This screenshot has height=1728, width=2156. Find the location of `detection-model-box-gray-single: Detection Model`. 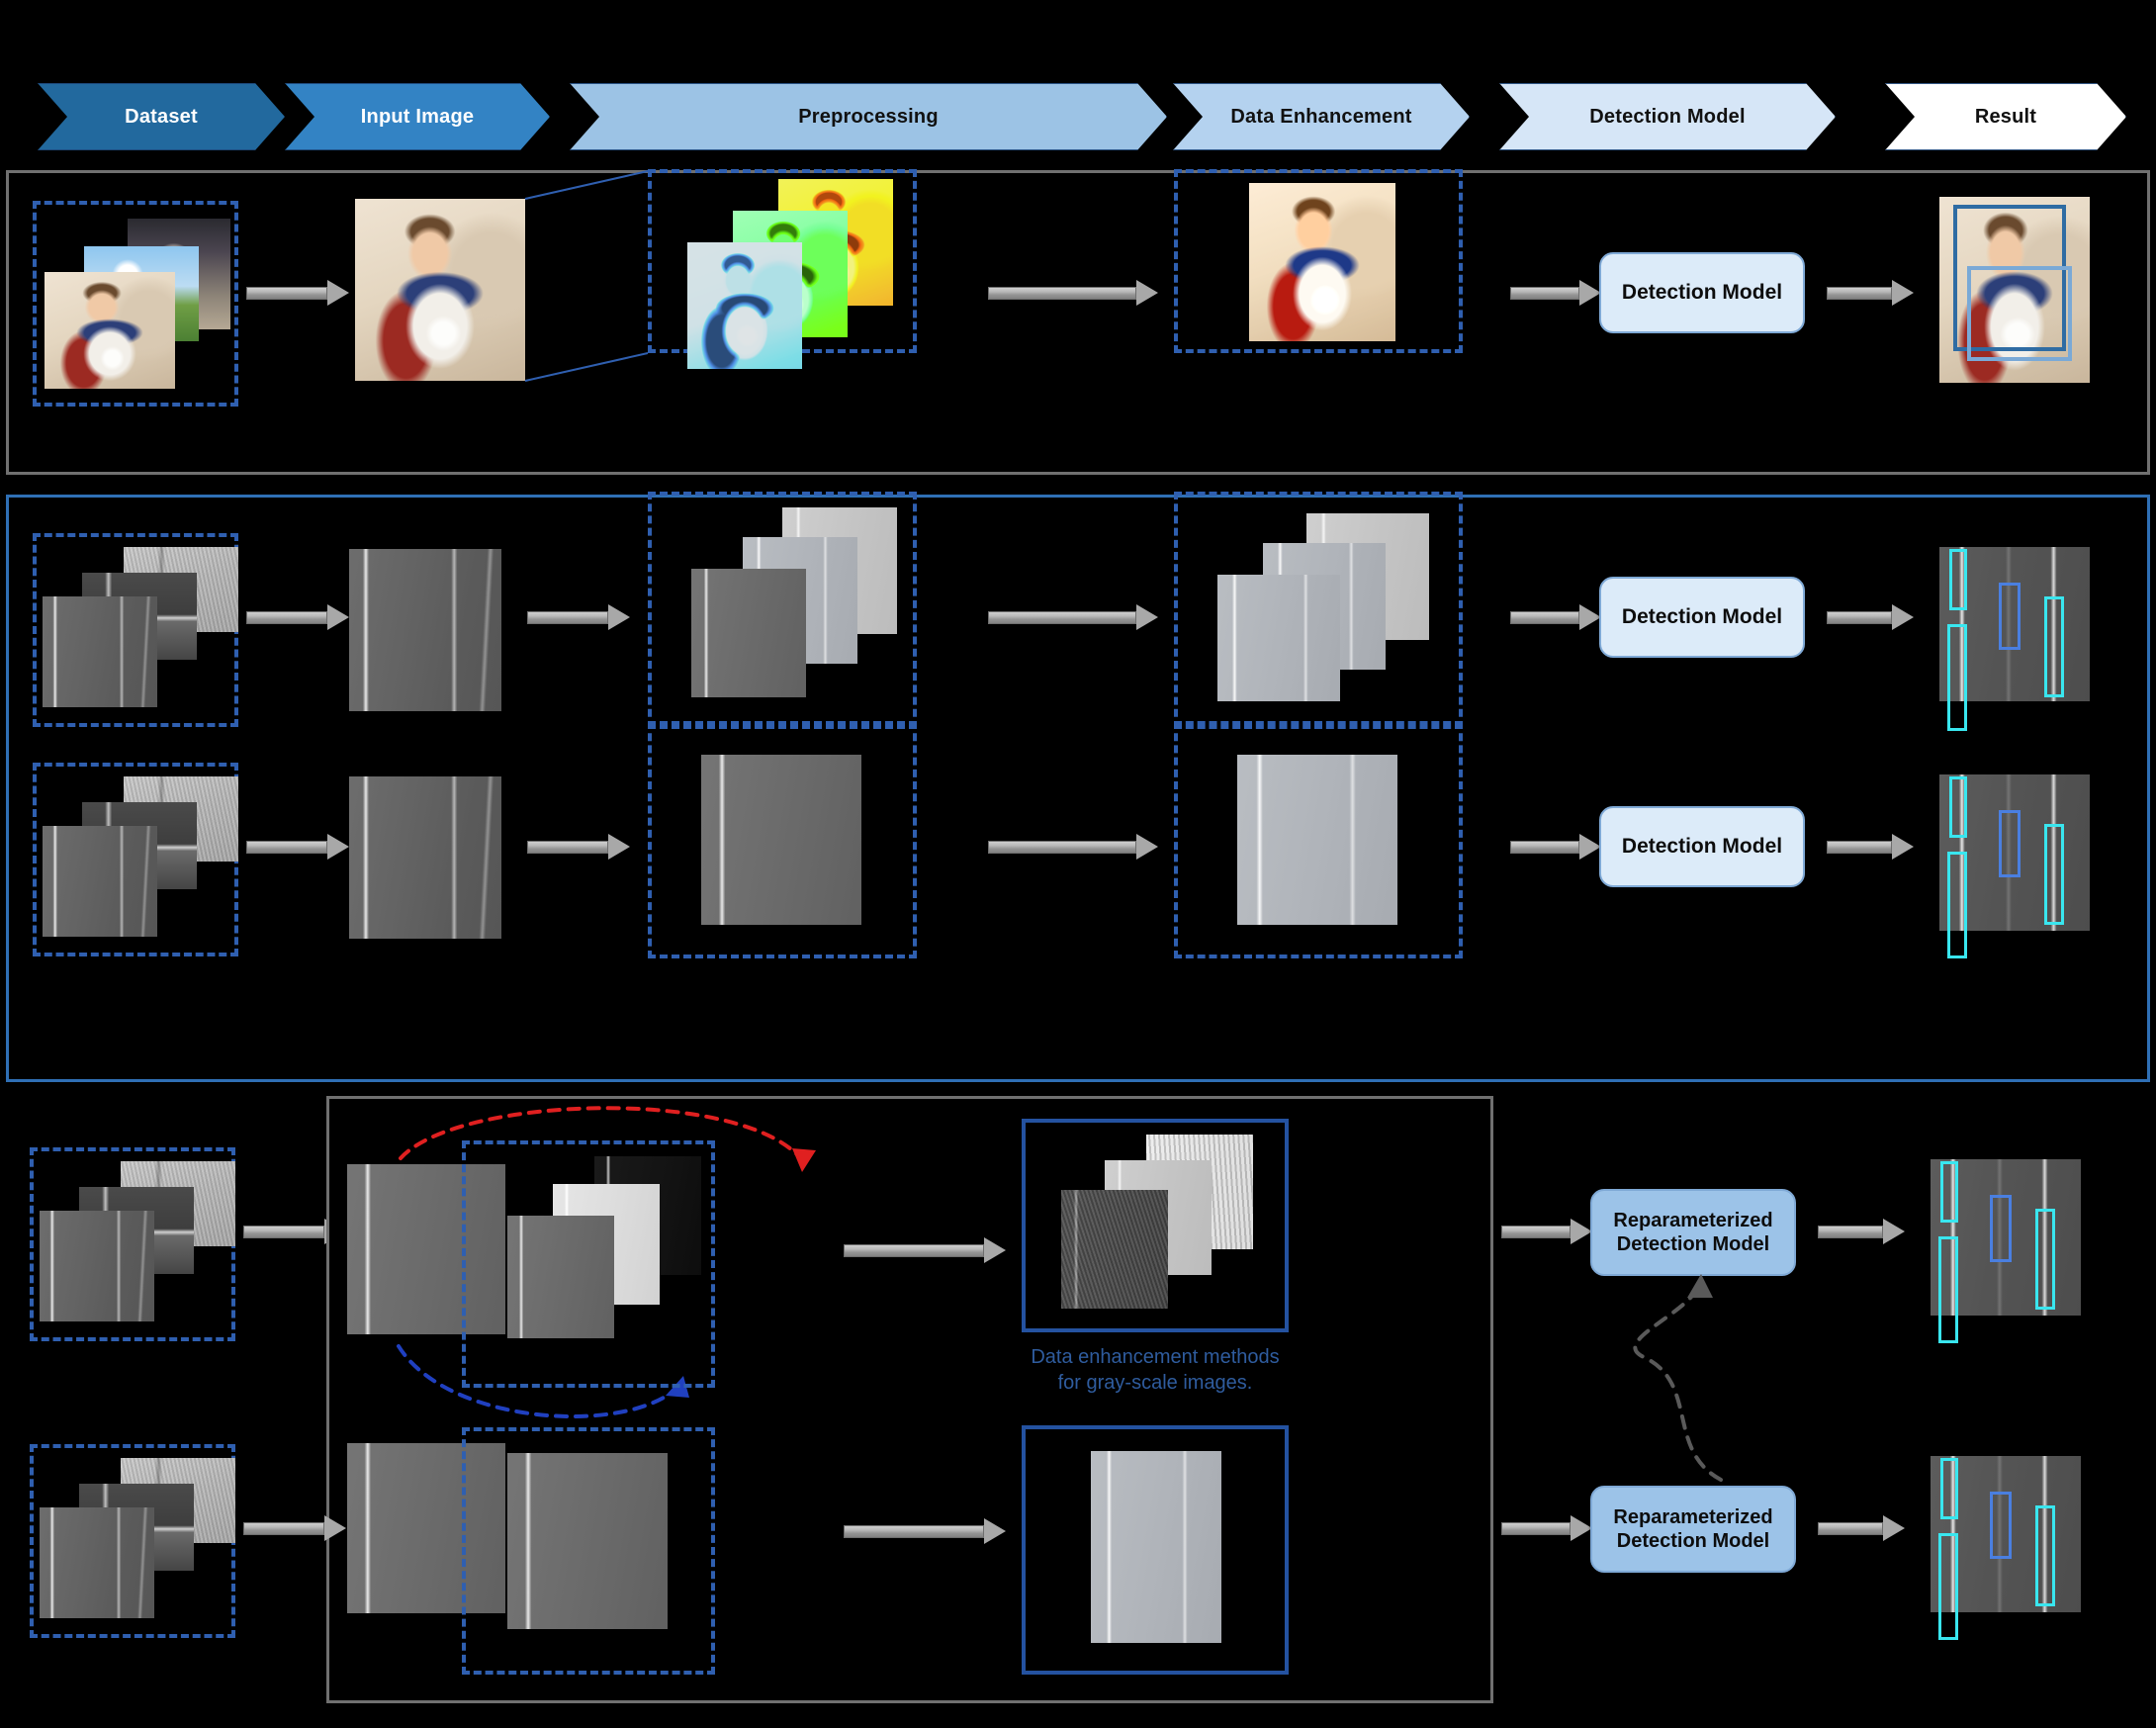

detection-model-box-gray-single: Detection Model is located at coordinates (1702, 846).